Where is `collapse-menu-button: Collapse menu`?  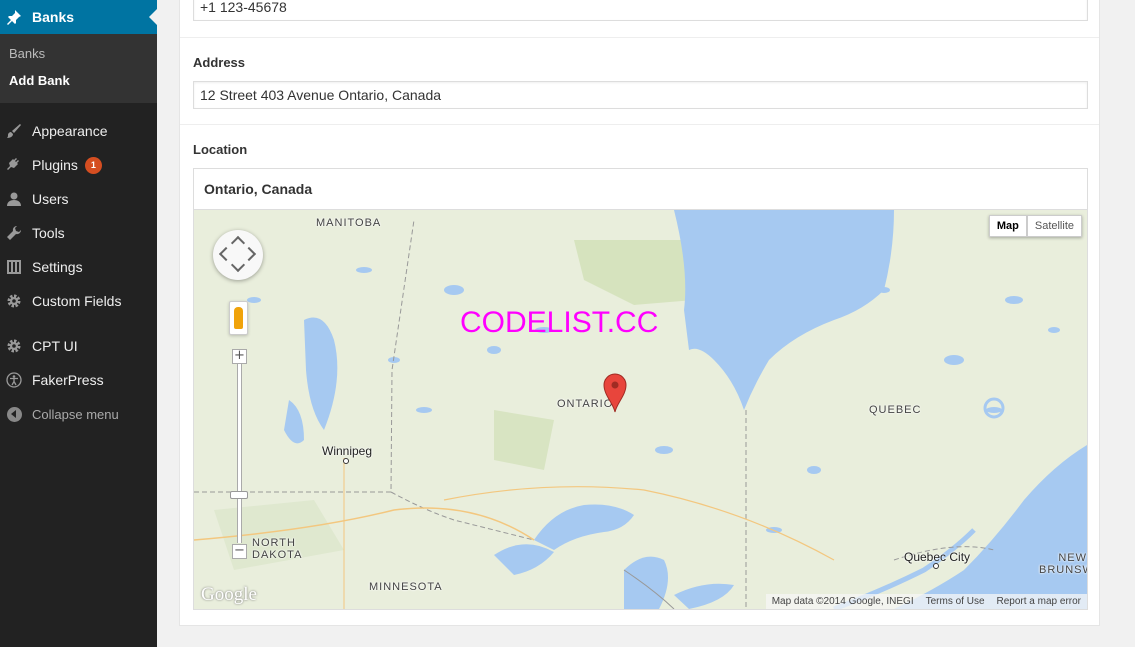 collapse-menu-button: Collapse menu is located at coordinates (78, 414).